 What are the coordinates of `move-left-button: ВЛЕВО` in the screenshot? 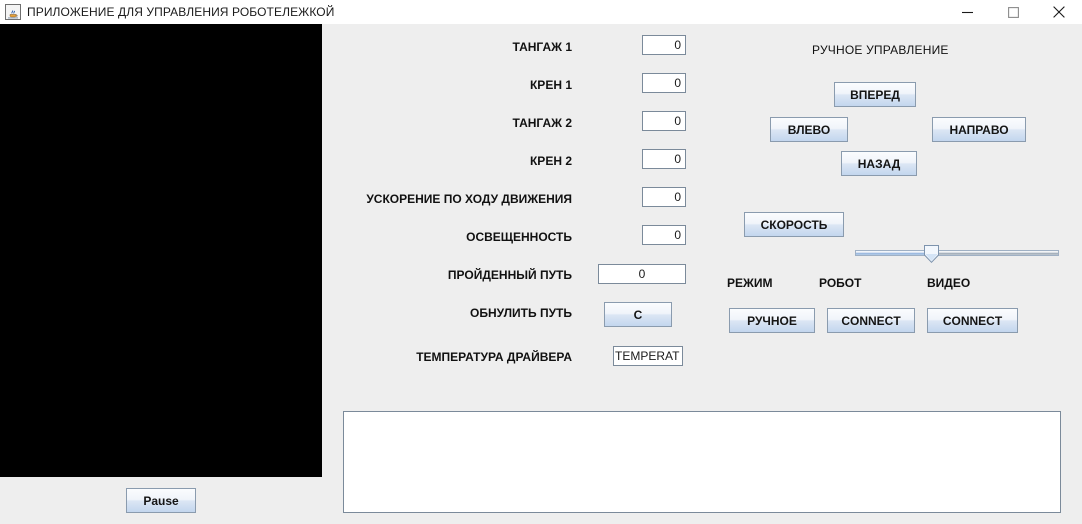 It's located at (809, 129).